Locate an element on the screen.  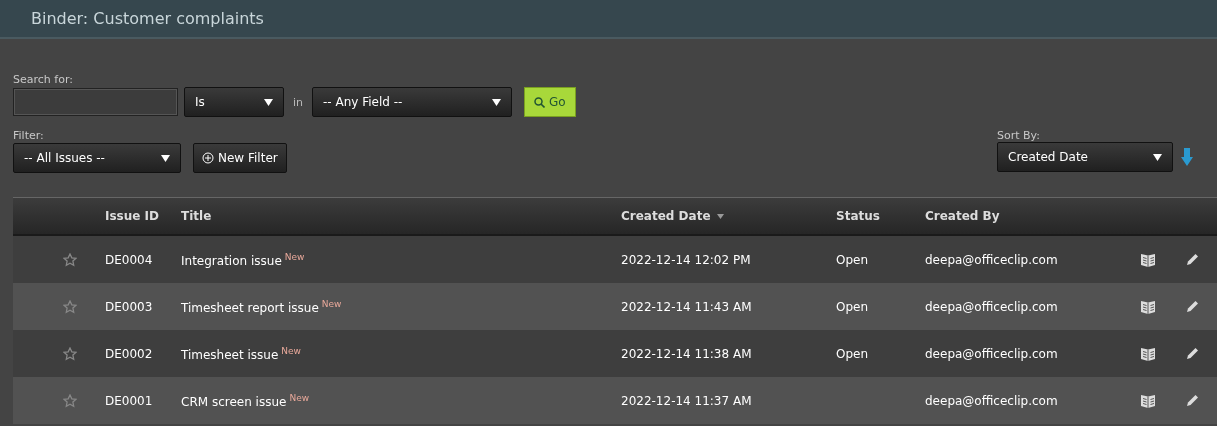
field-dropdown: -- Any Field -- is located at coordinates (412, 102).